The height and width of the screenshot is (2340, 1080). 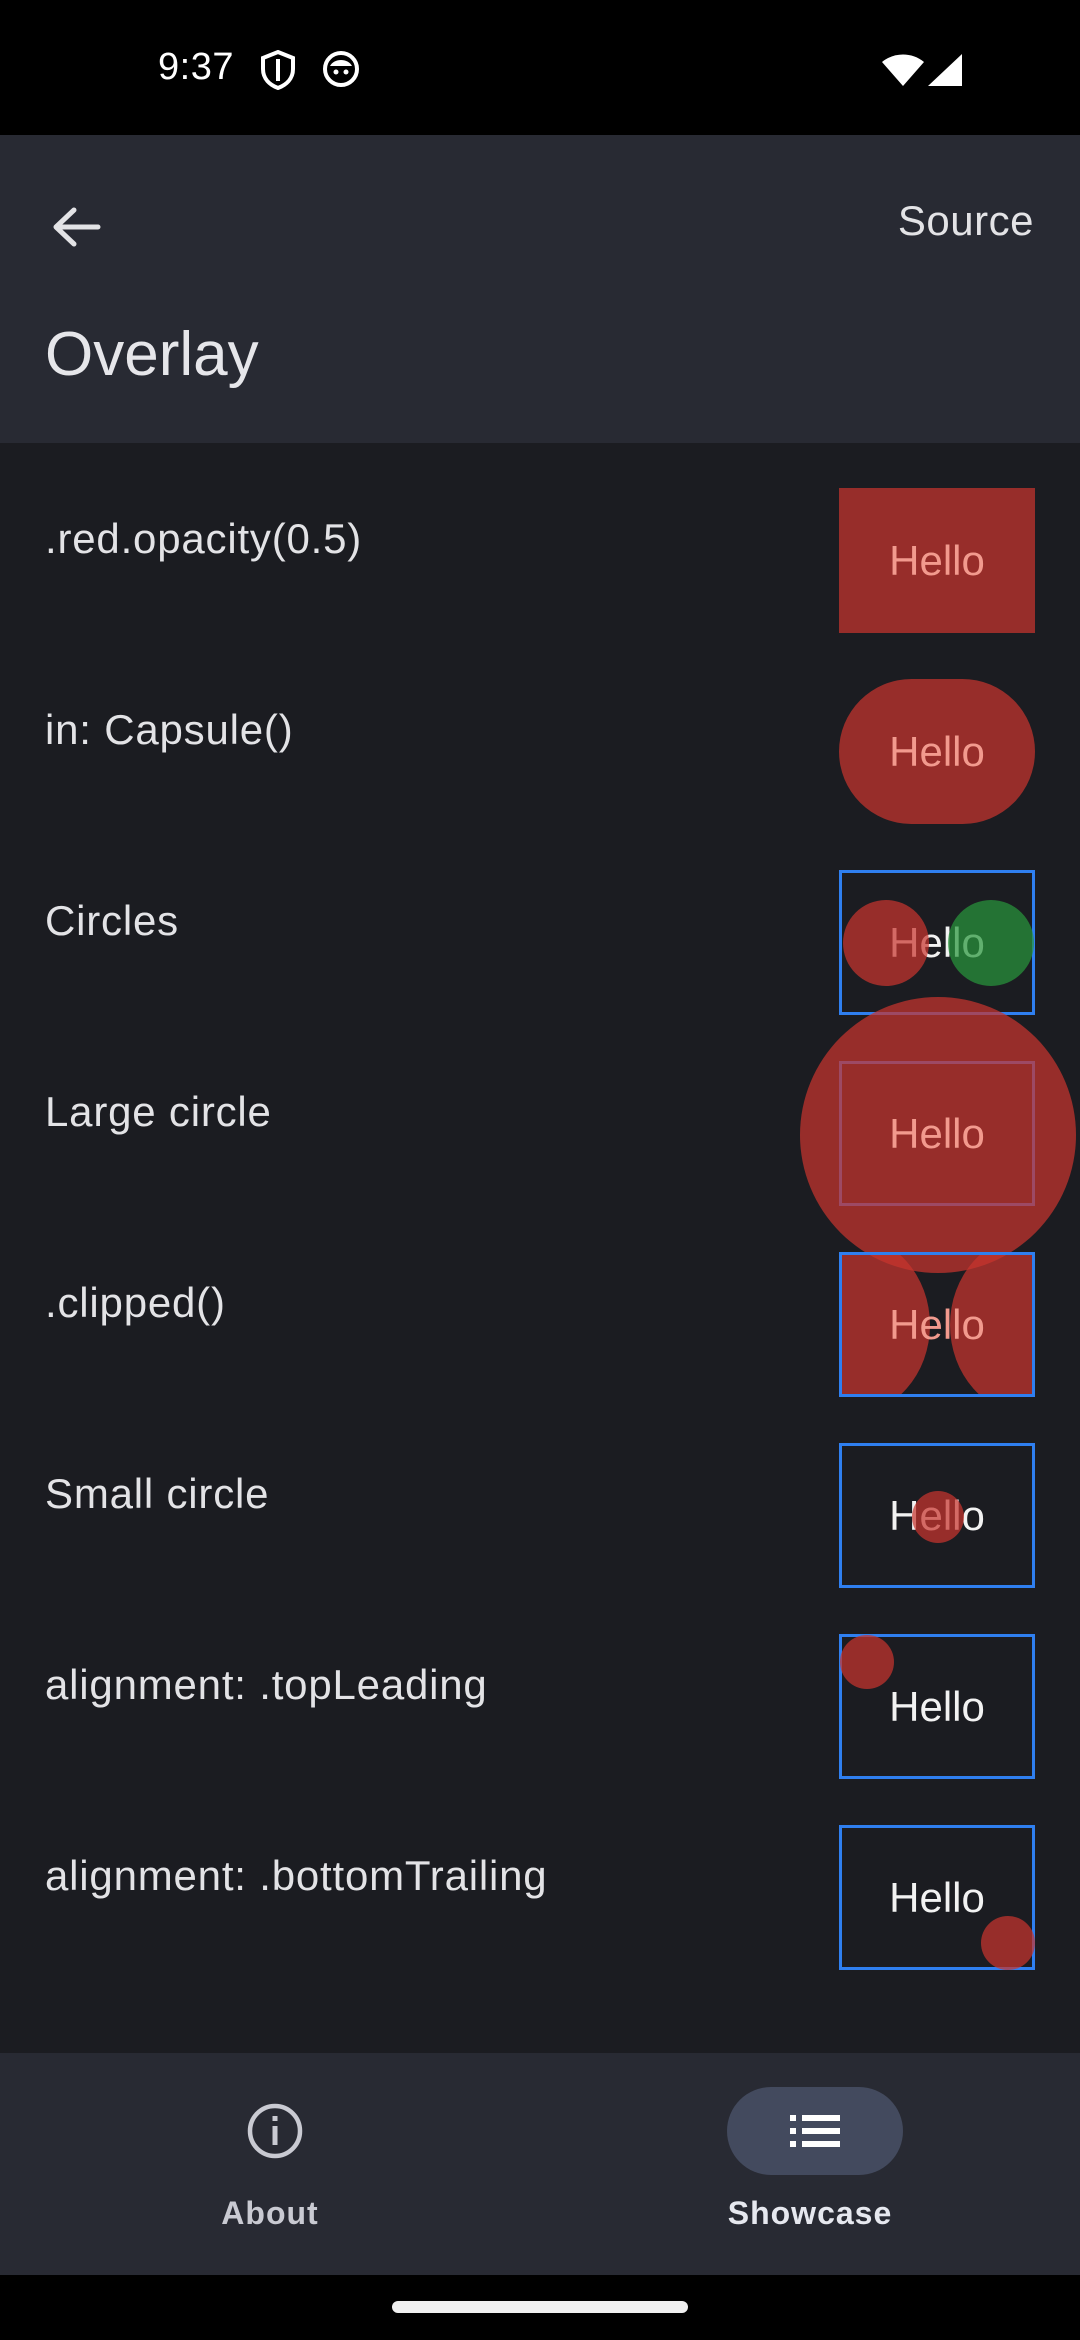 I want to click on info-icon, so click(x=275, y=2131).